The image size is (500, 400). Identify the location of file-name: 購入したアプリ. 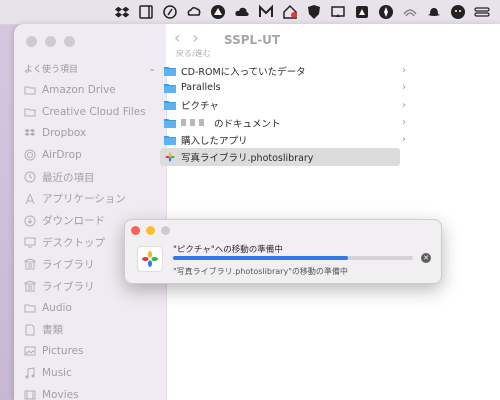
(214, 141).